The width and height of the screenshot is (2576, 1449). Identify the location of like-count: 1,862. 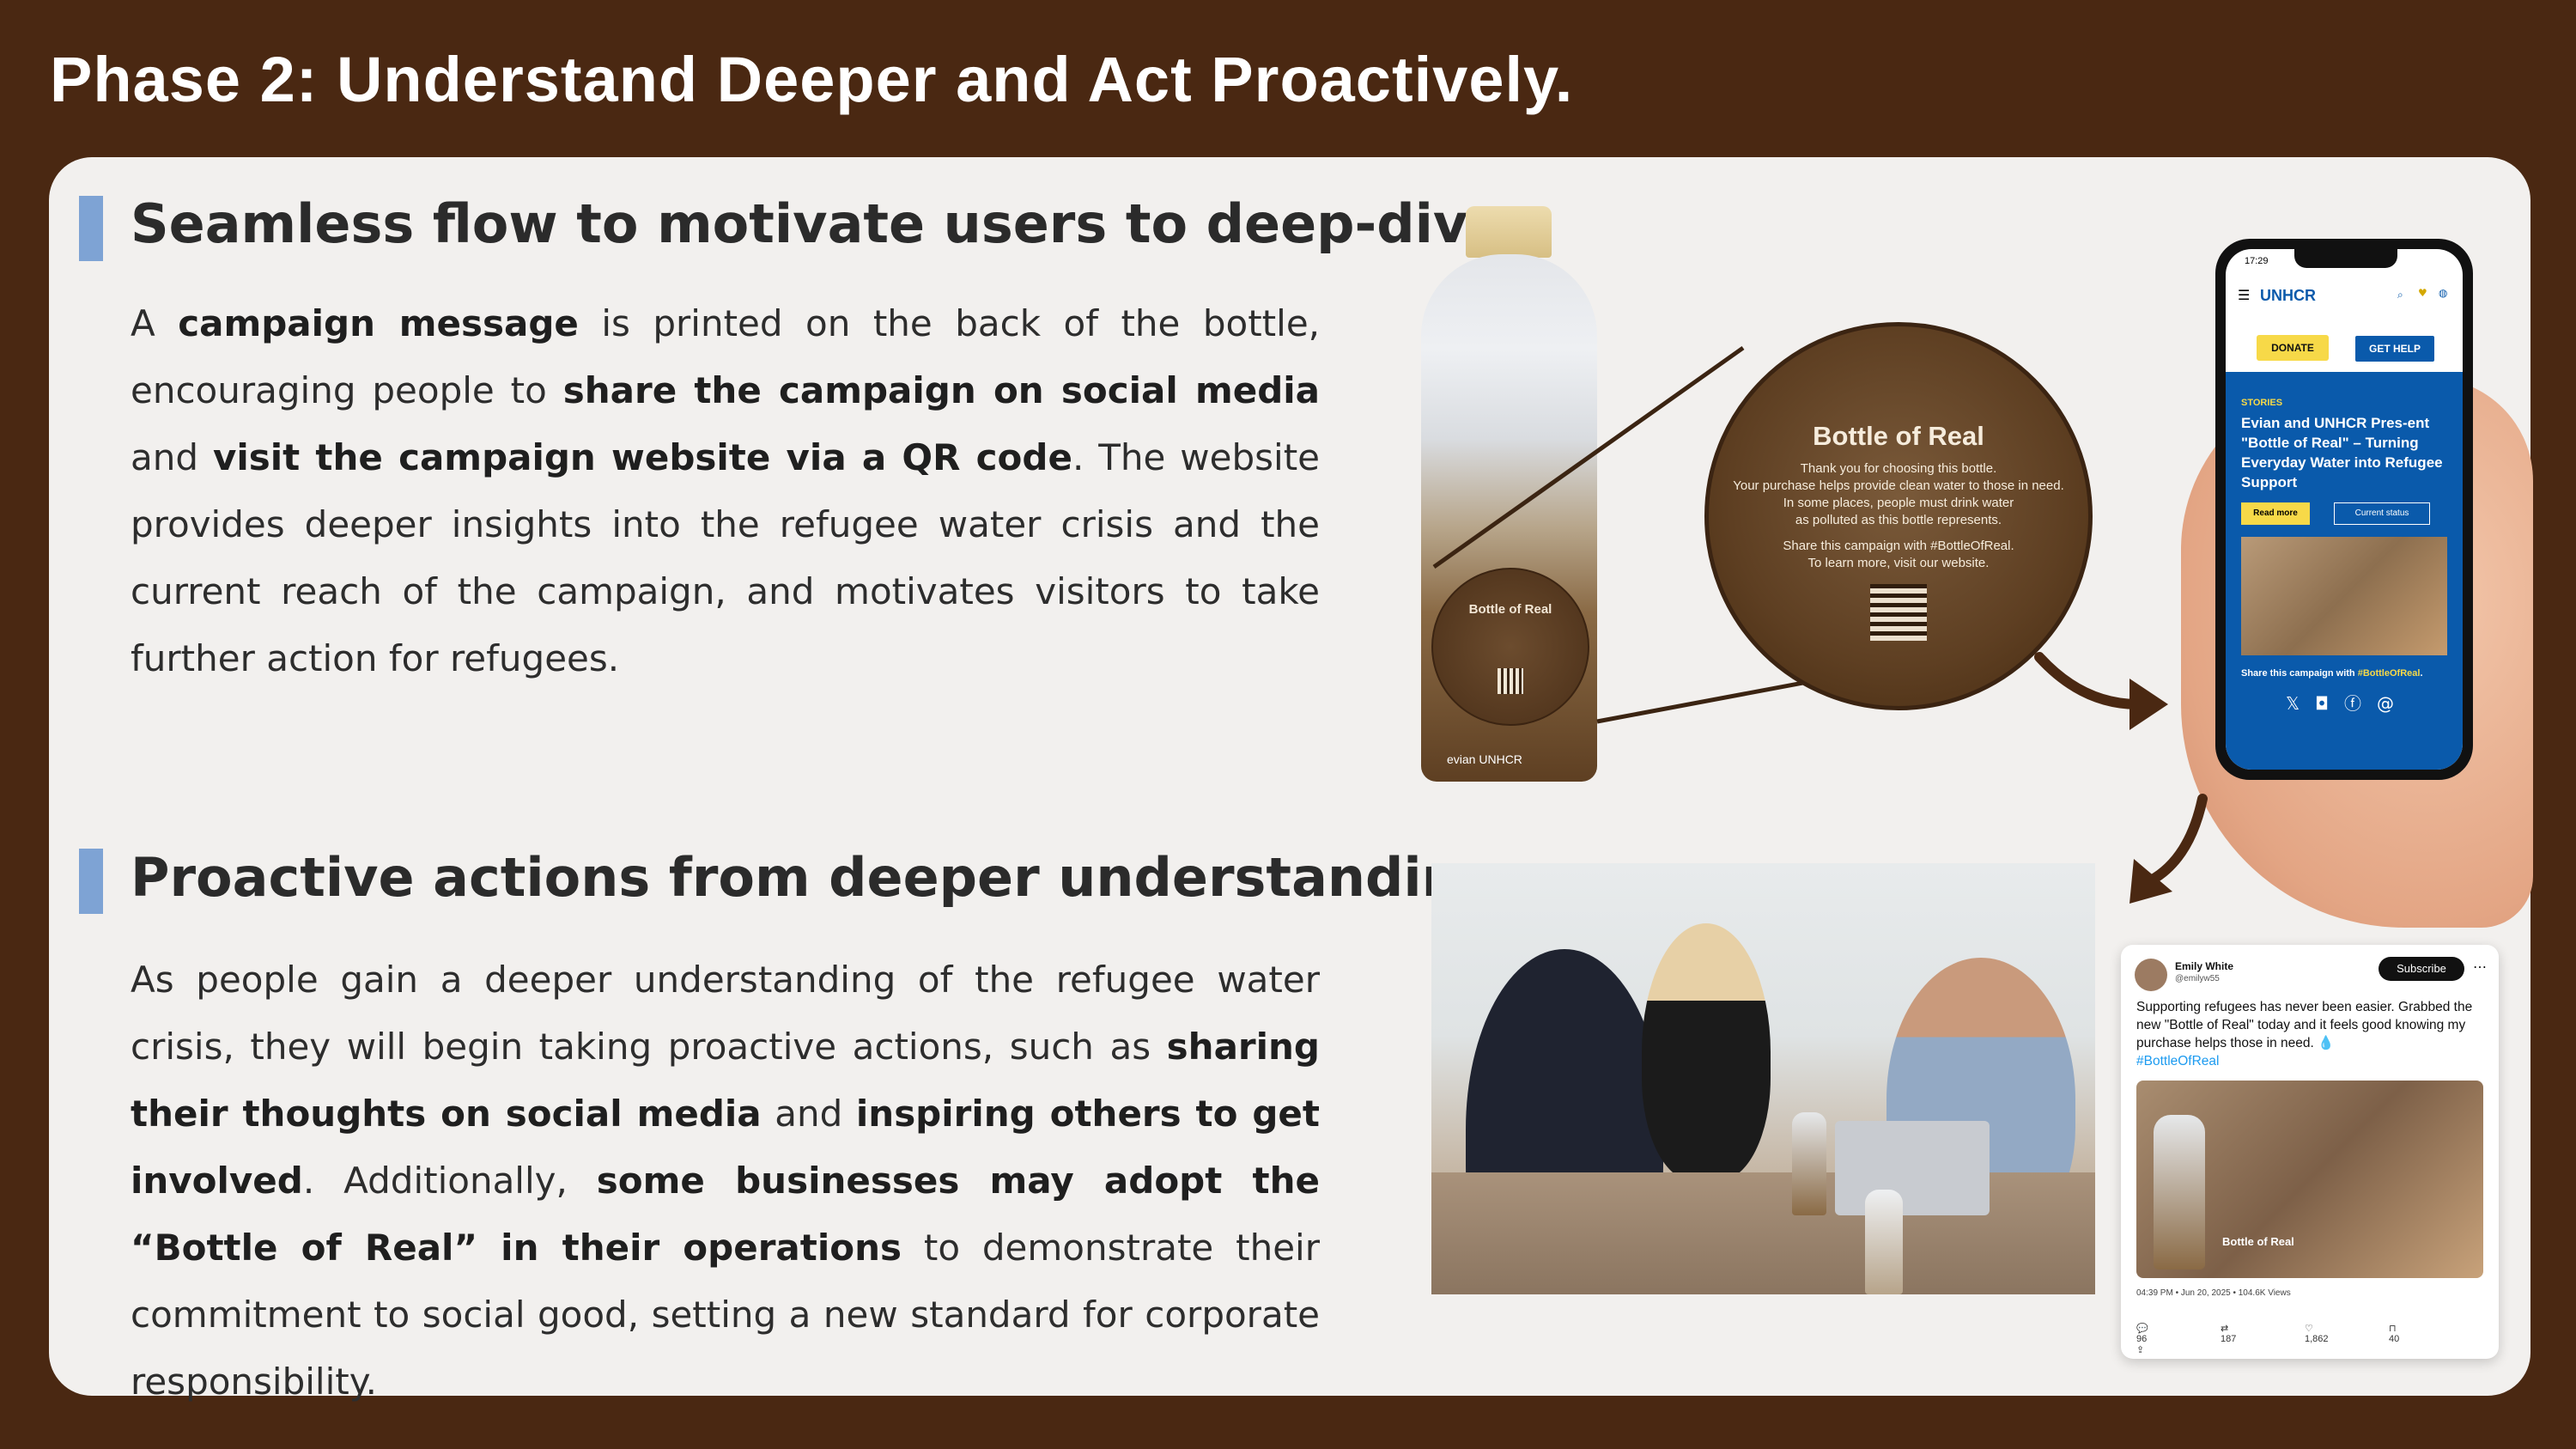
(2317, 1339).